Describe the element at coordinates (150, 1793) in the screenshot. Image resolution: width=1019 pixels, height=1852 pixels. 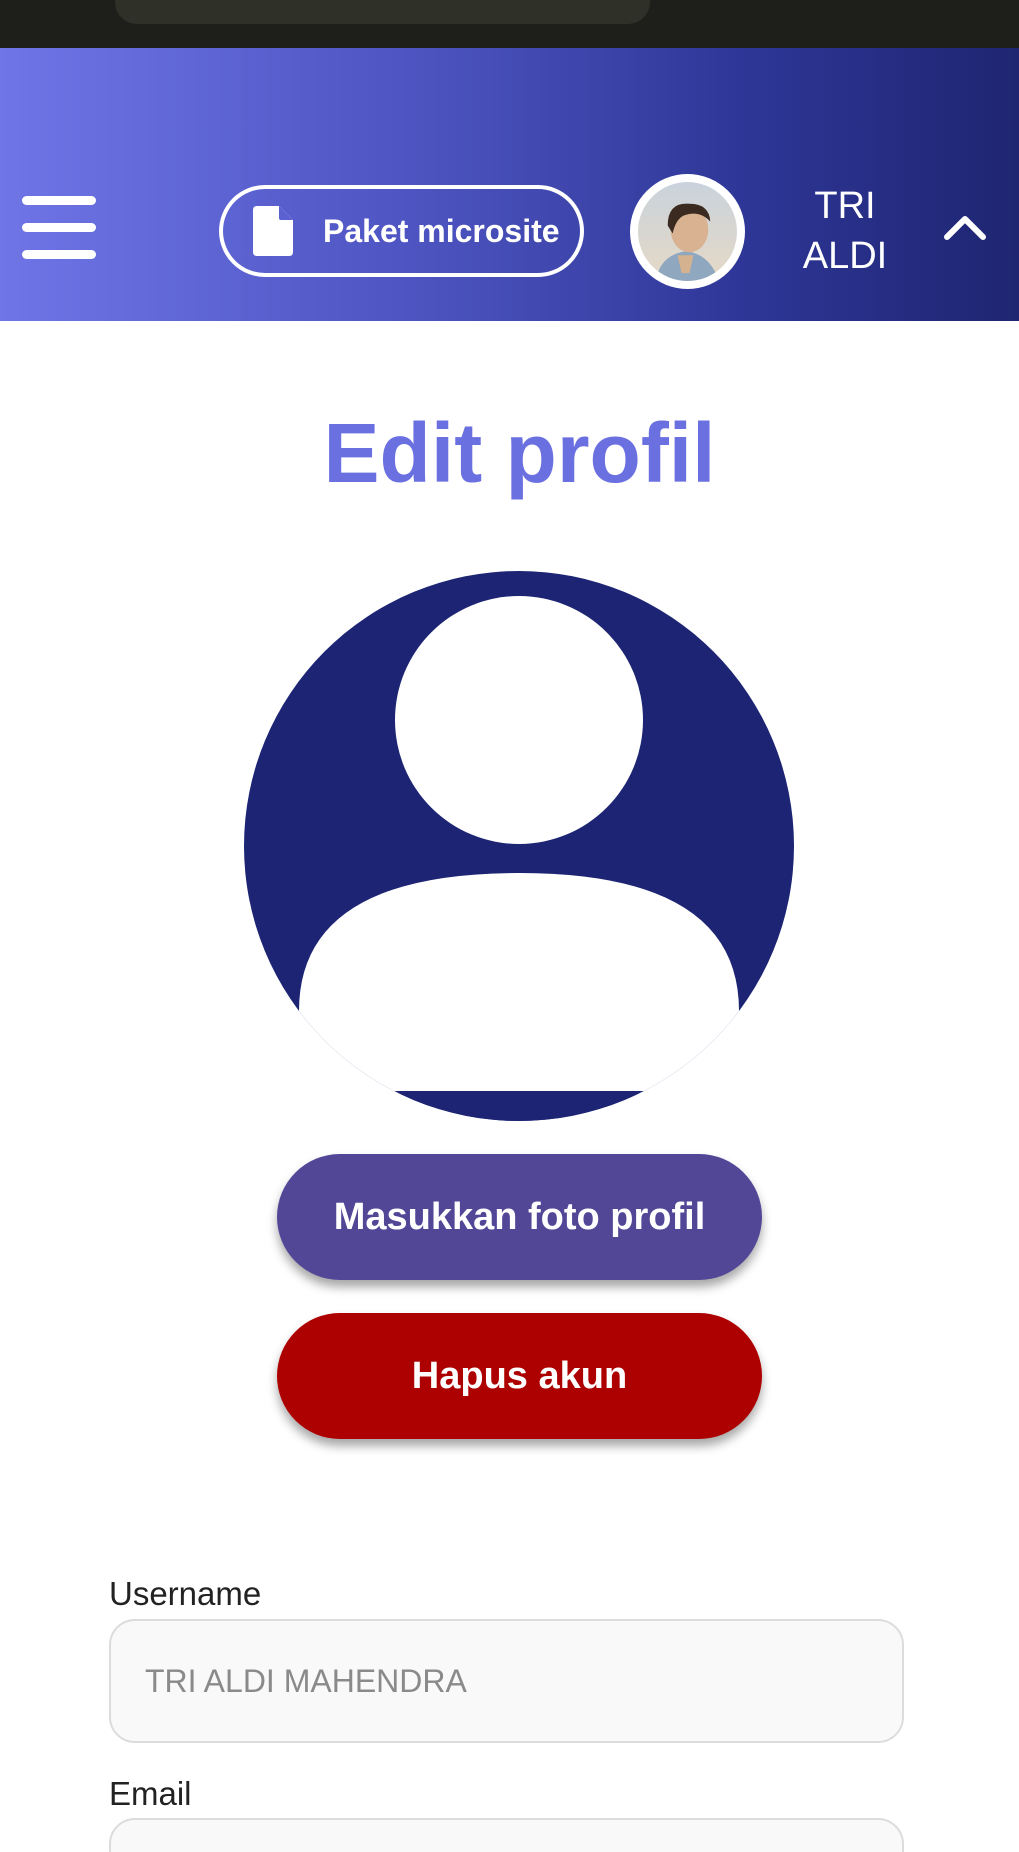
I see `email-label: Email` at that location.